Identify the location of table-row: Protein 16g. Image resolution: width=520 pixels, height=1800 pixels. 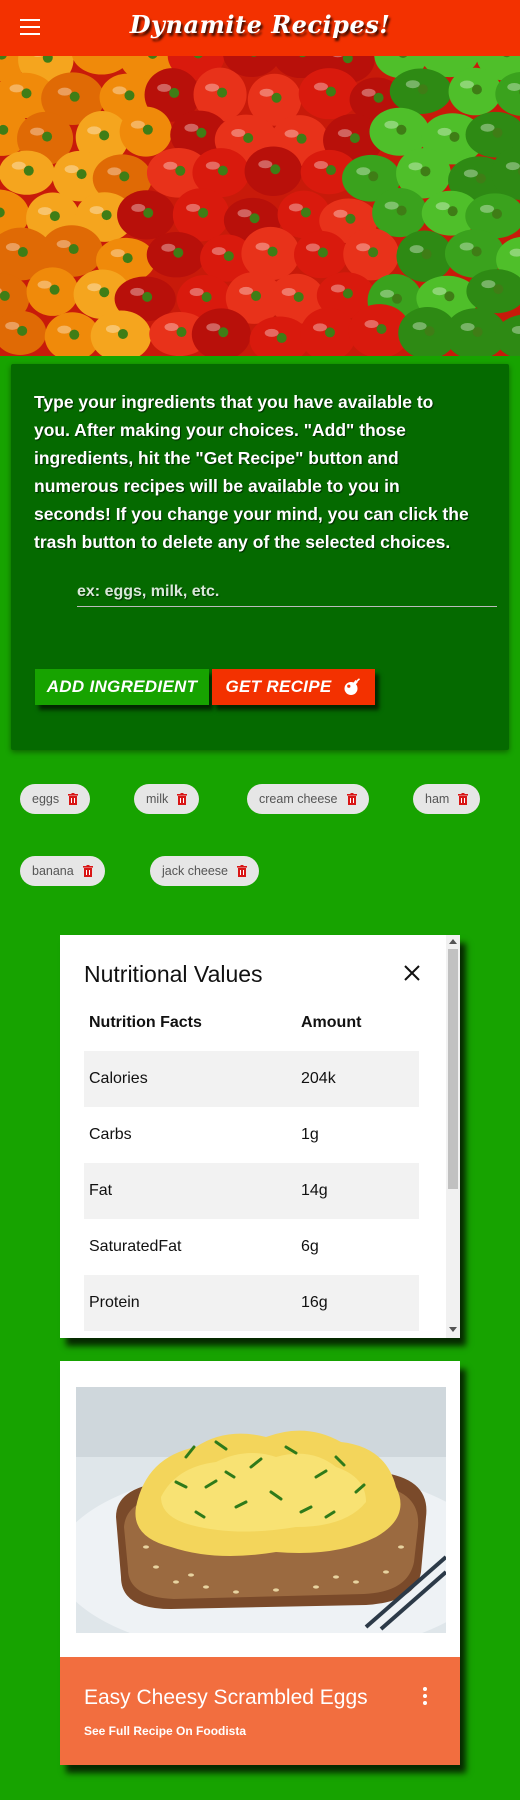
(251, 1303).